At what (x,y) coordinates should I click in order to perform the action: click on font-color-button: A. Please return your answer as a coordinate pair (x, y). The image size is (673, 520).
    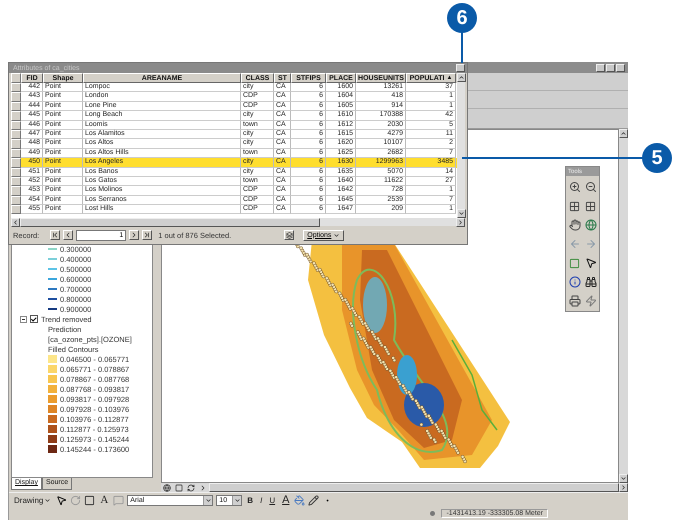
    Looking at the image, I should click on (286, 500).